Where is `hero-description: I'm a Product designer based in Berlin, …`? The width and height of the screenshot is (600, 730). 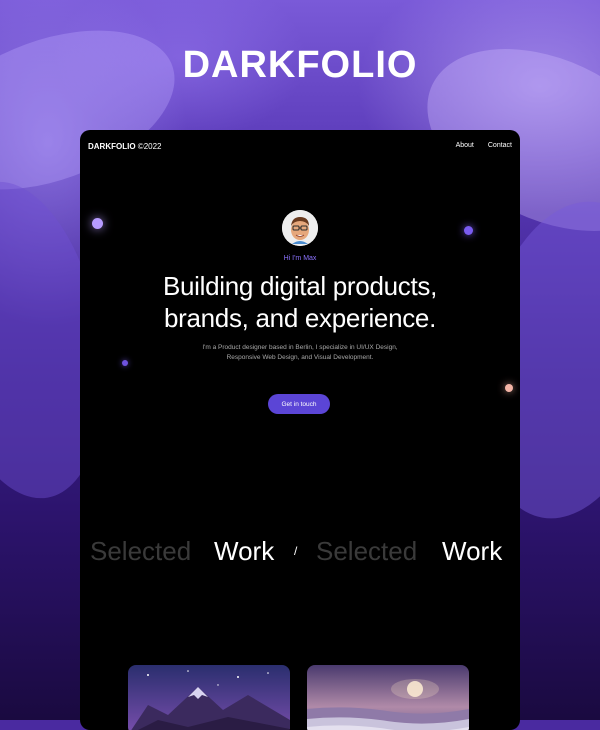 hero-description: I'm a Product designer based in Berlin, … is located at coordinates (300, 353).